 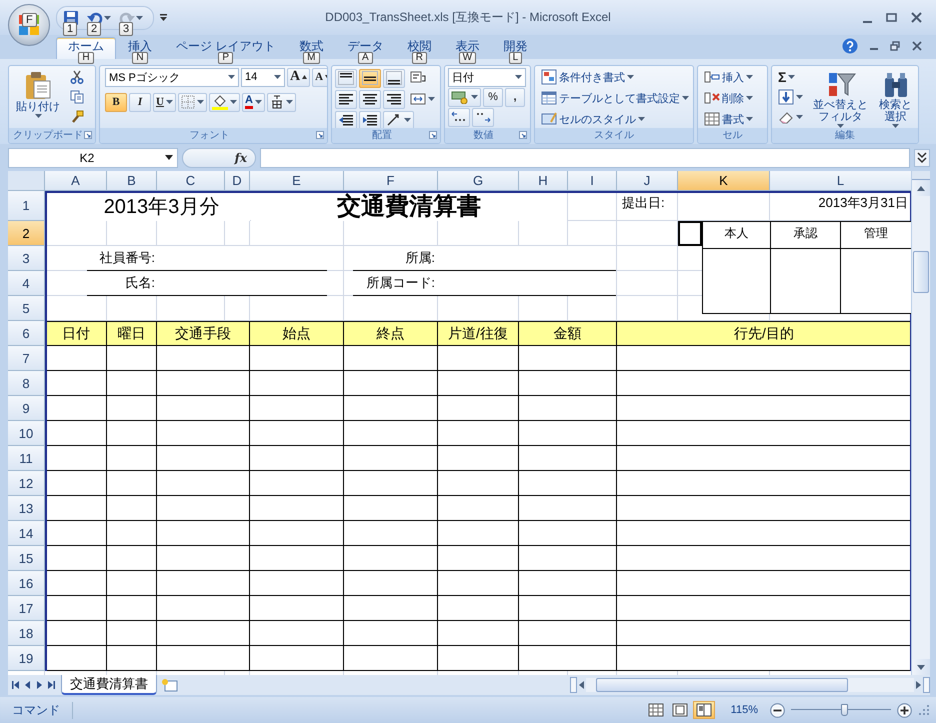 I want to click on grow-font-button: A, so click(x=298, y=77).